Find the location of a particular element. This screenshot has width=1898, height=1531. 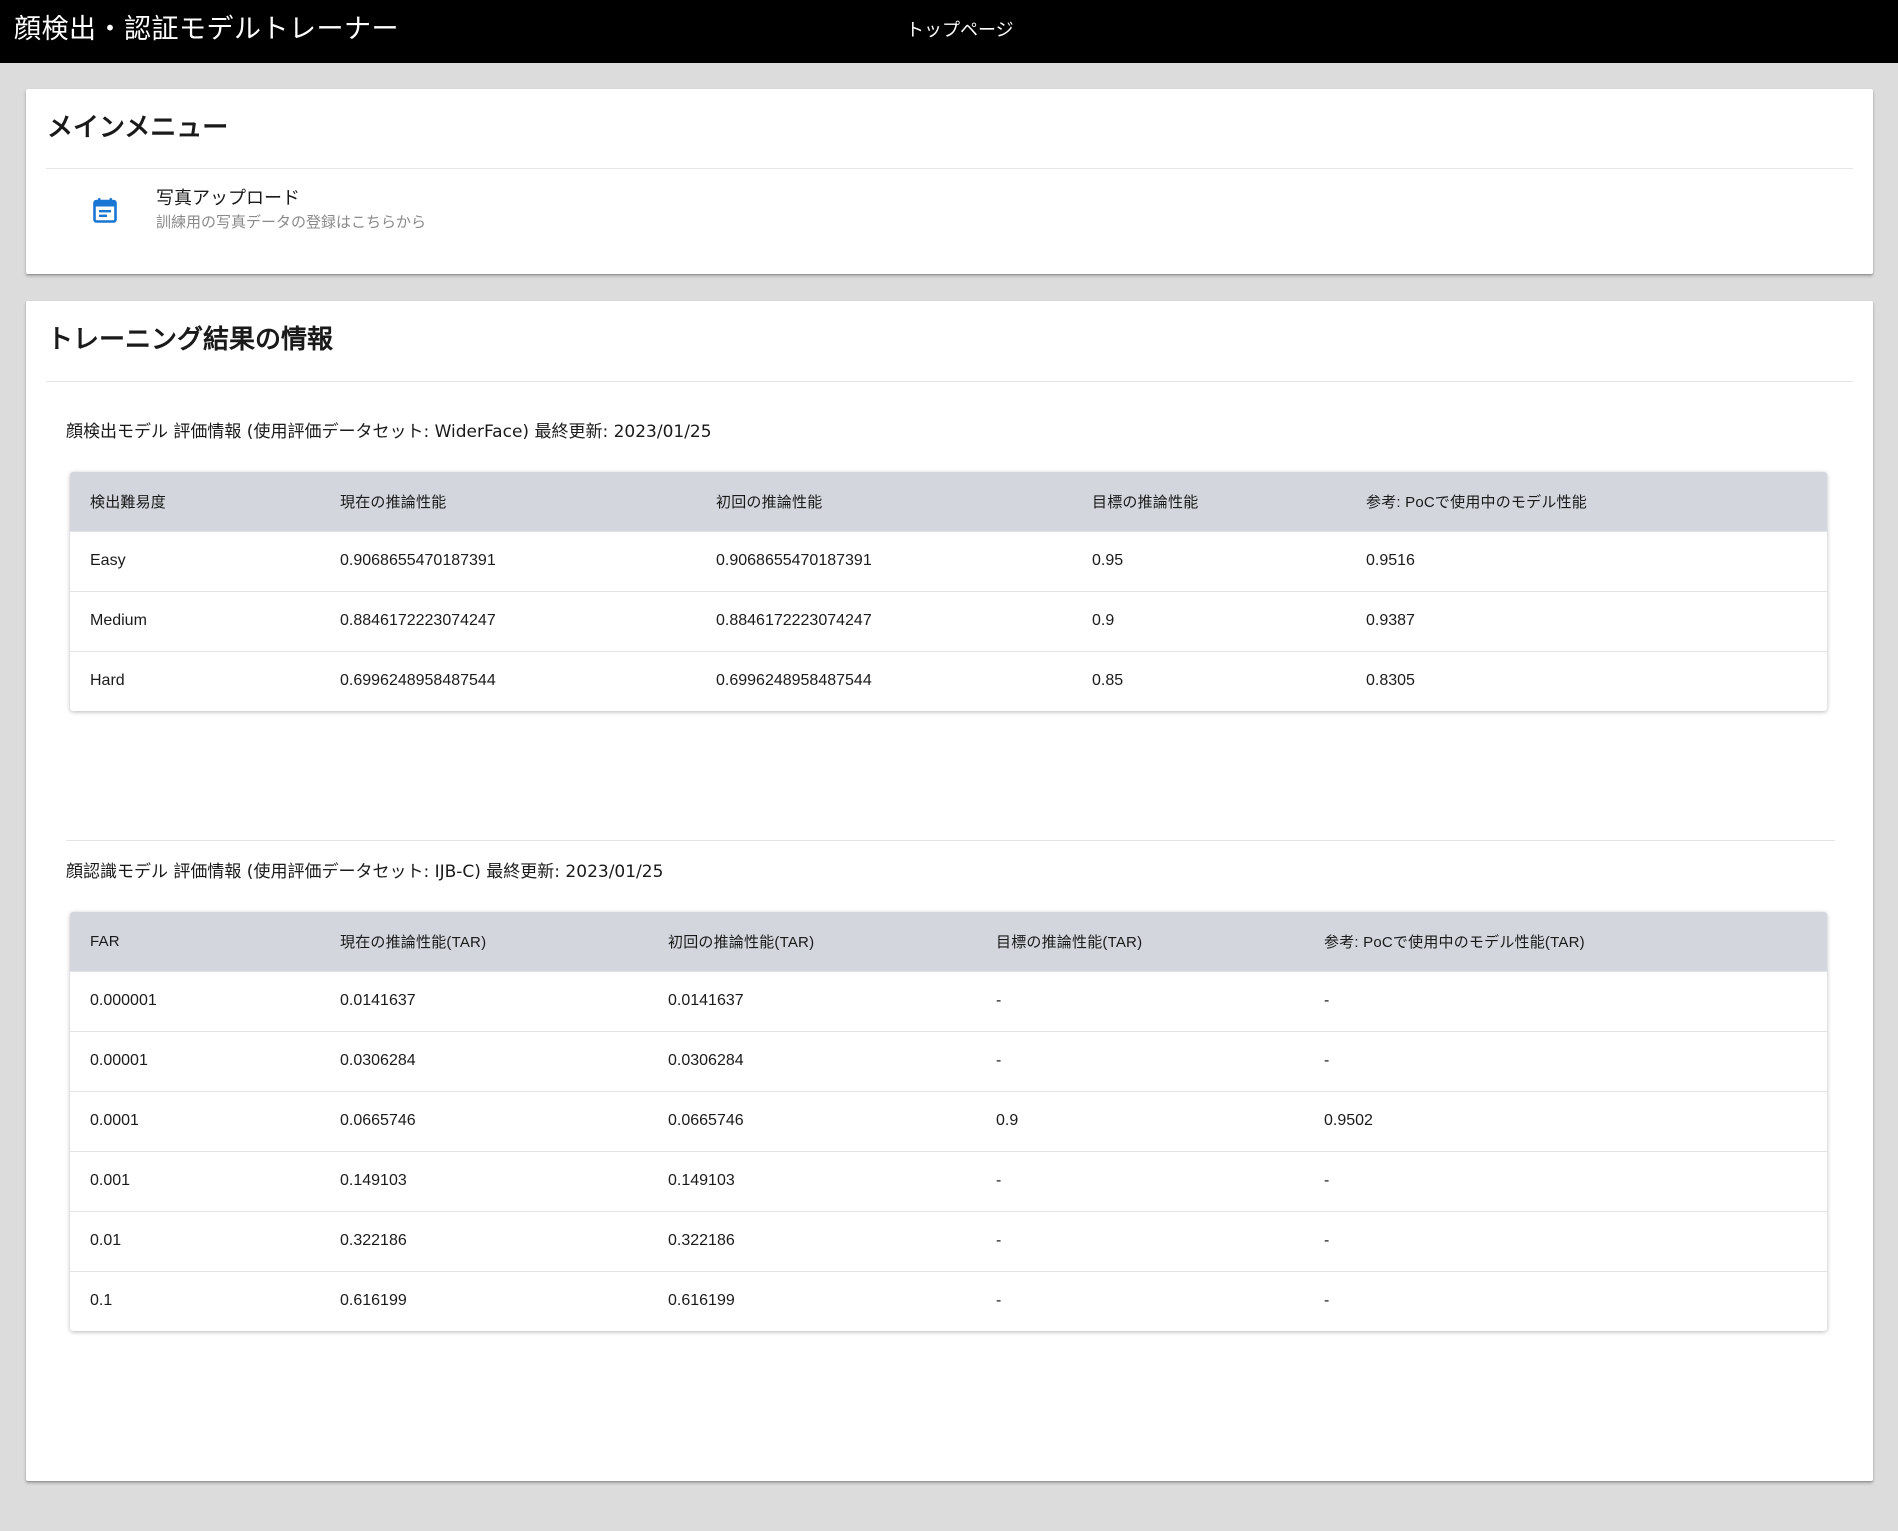

table-row: 0.0001 0.0665746 0.0665746 0.9 0.9502 is located at coordinates (948, 1121).